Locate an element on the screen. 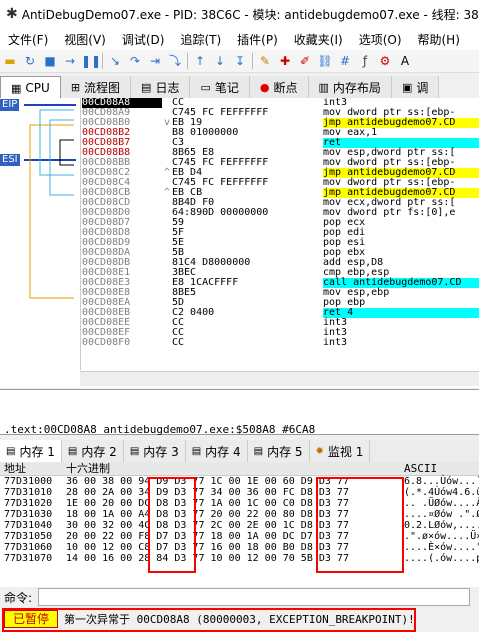  disasm-row: v 00CD08B0 EB 19 jmp antidebugdemo07.CD is located at coordinates (279, 123).